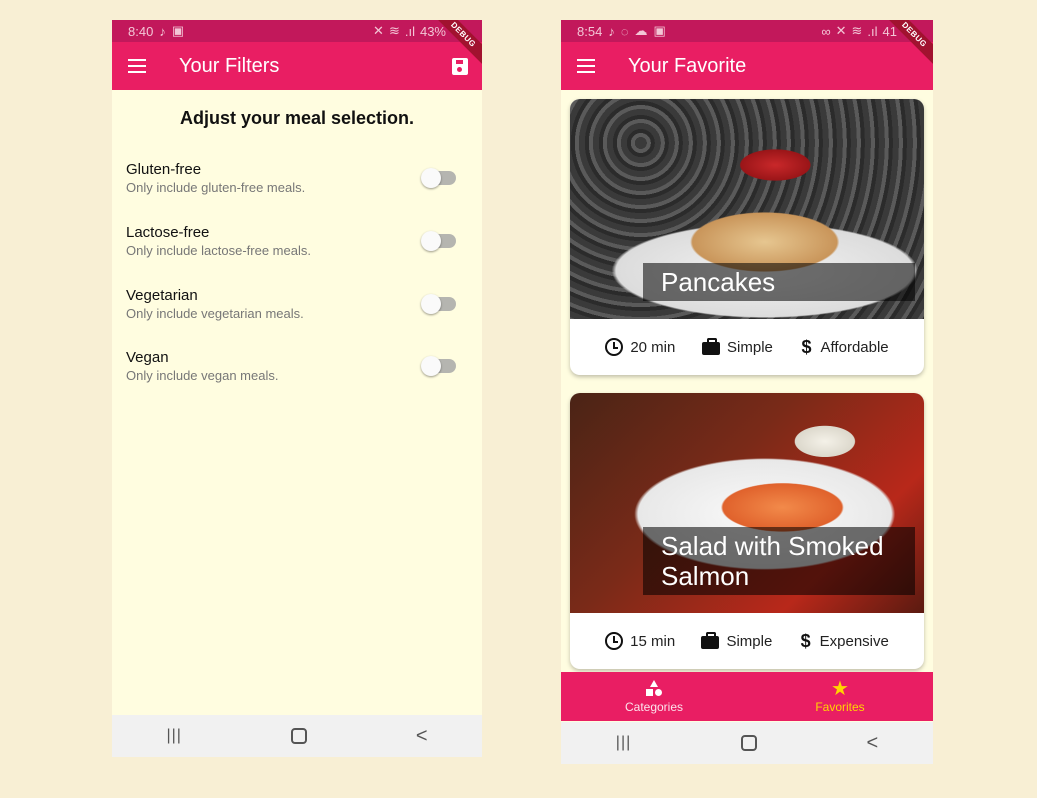  What do you see at coordinates (654, 706) in the screenshot?
I see `tab-label: Categories` at bounding box center [654, 706].